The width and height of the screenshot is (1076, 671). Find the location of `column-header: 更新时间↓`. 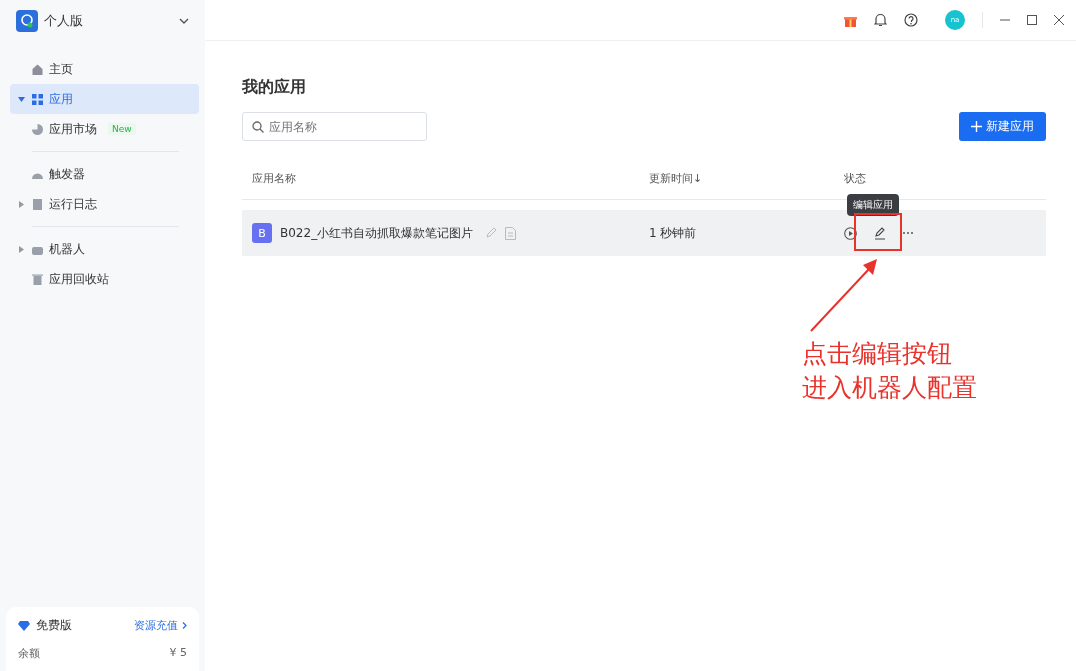

column-header: 更新时间↓ is located at coordinates (676, 178).